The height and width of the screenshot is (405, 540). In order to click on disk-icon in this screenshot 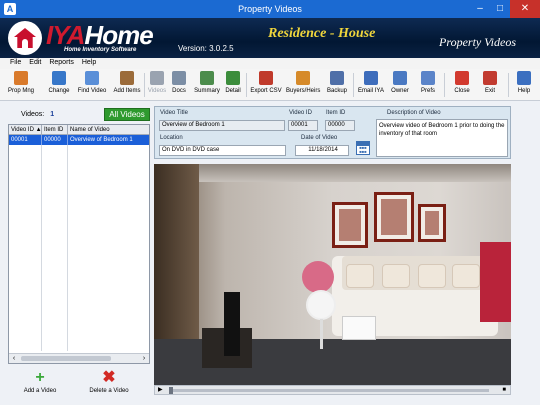, I will do `click(337, 78)`.